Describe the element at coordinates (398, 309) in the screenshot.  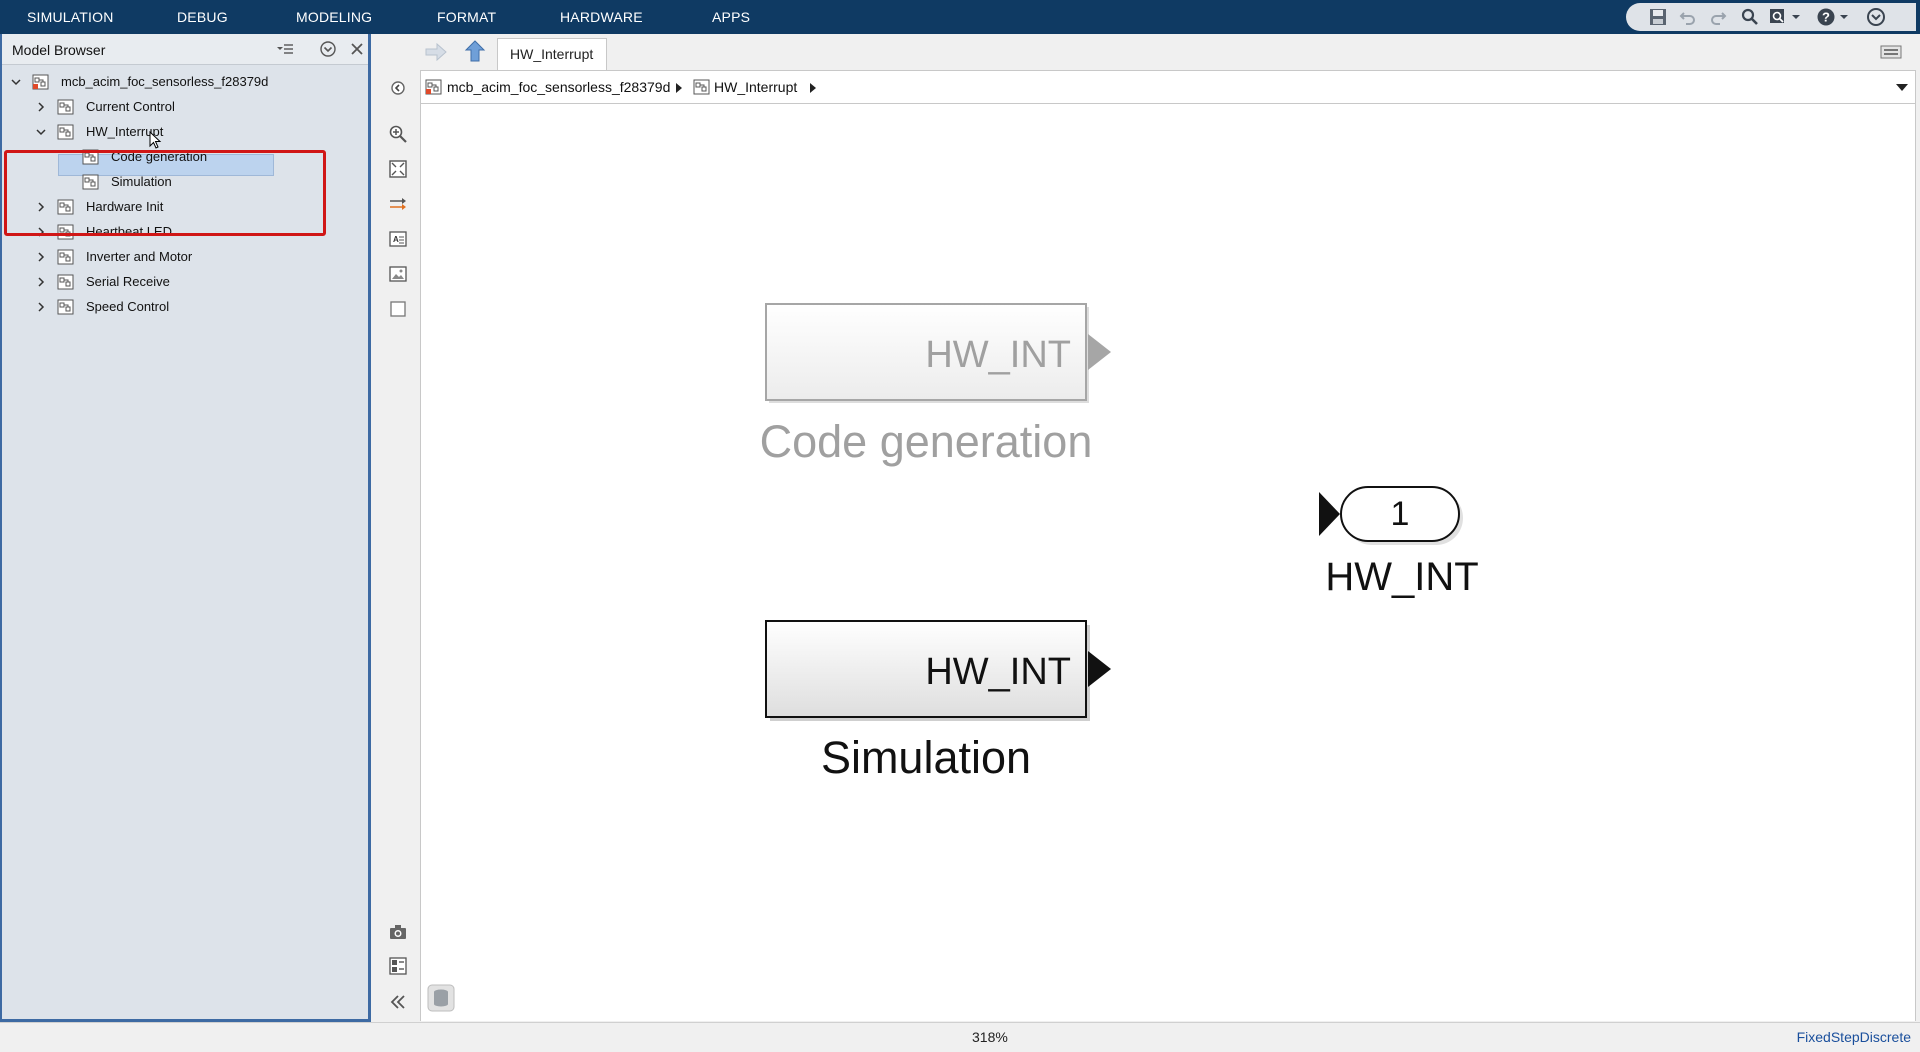
I see `area-icon` at that location.